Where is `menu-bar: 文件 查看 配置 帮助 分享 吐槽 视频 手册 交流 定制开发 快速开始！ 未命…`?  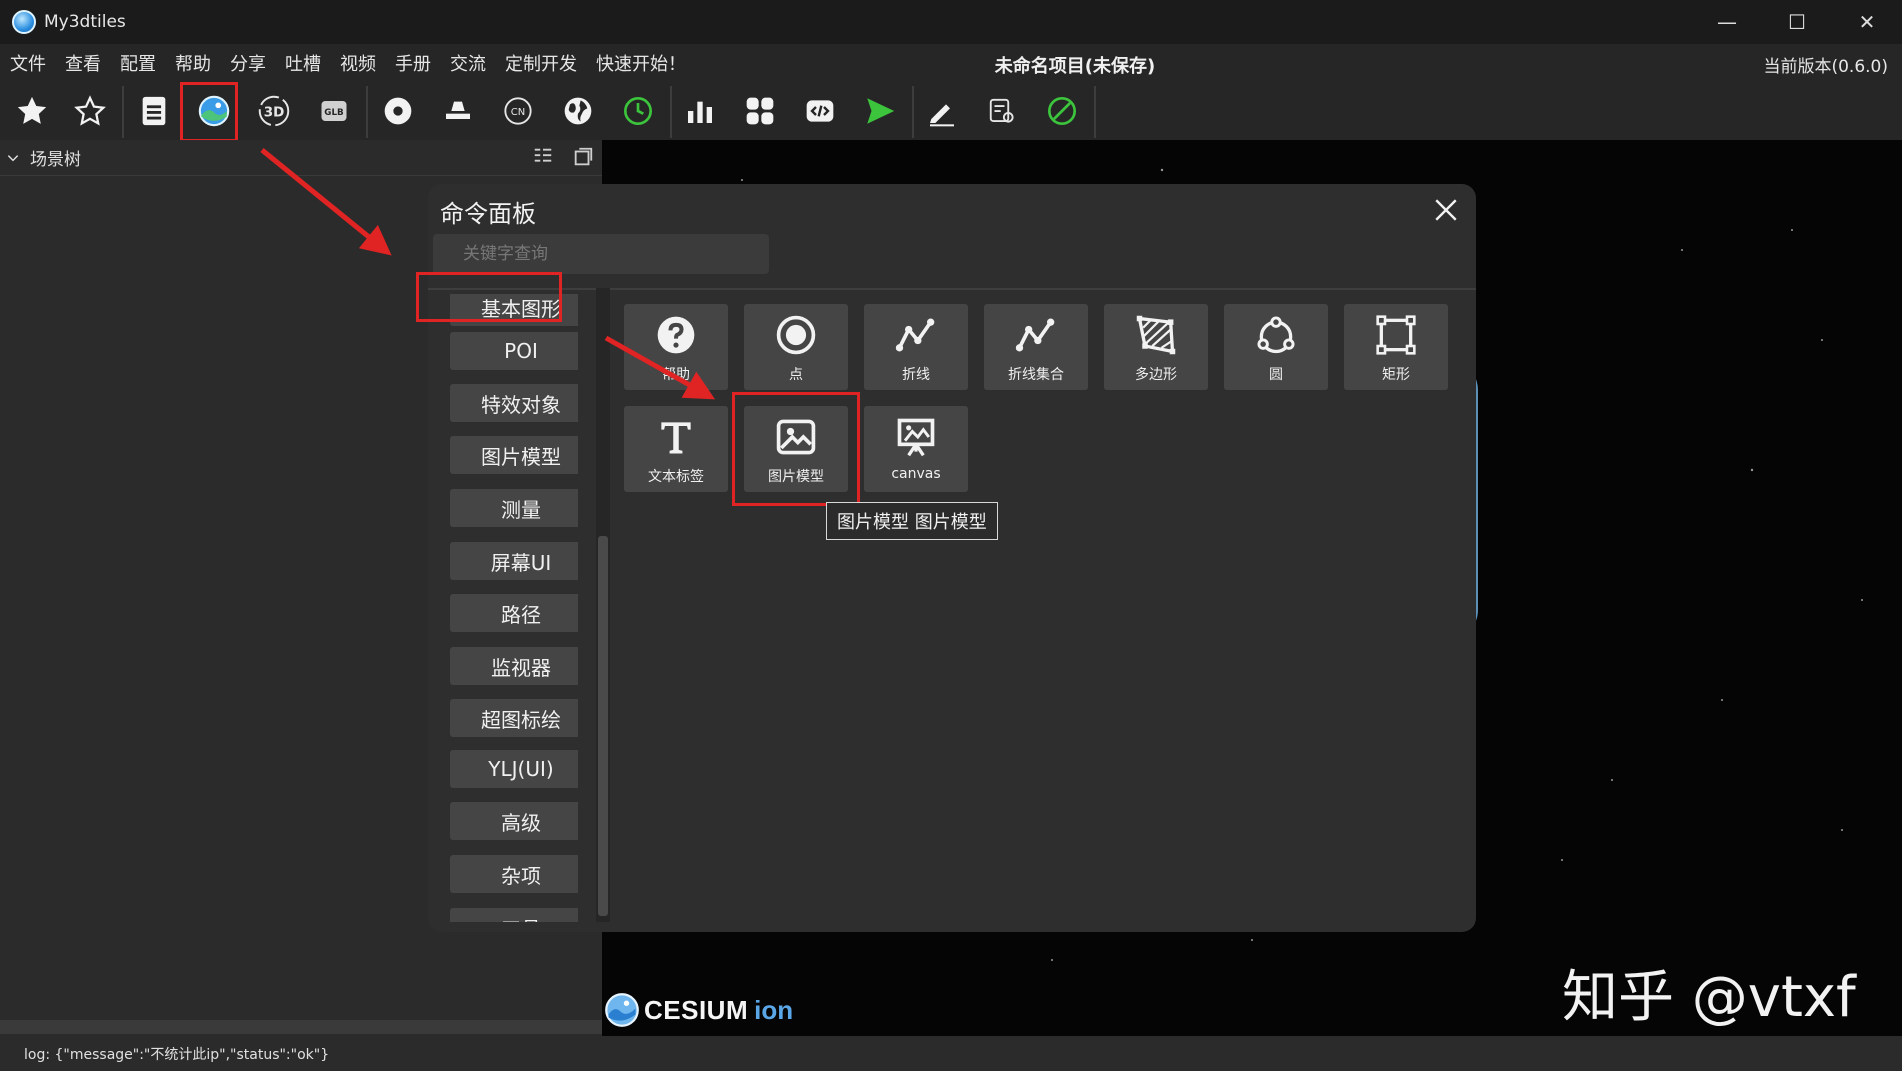
menu-bar: 文件 查看 配置 帮助 分享 吐槽 视频 手册 交流 定制开发 快速开始！ 未命… is located at coordinates (951, 63).